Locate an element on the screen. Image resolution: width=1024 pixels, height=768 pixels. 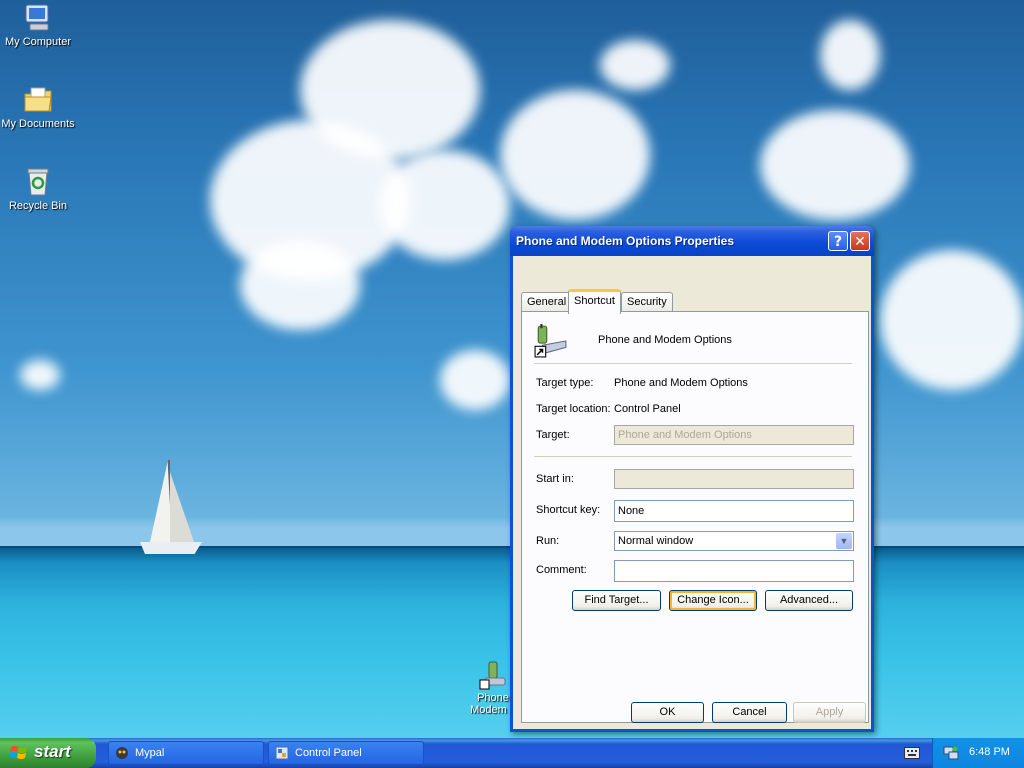
help-button: ? is located at coordinates (838, 241).